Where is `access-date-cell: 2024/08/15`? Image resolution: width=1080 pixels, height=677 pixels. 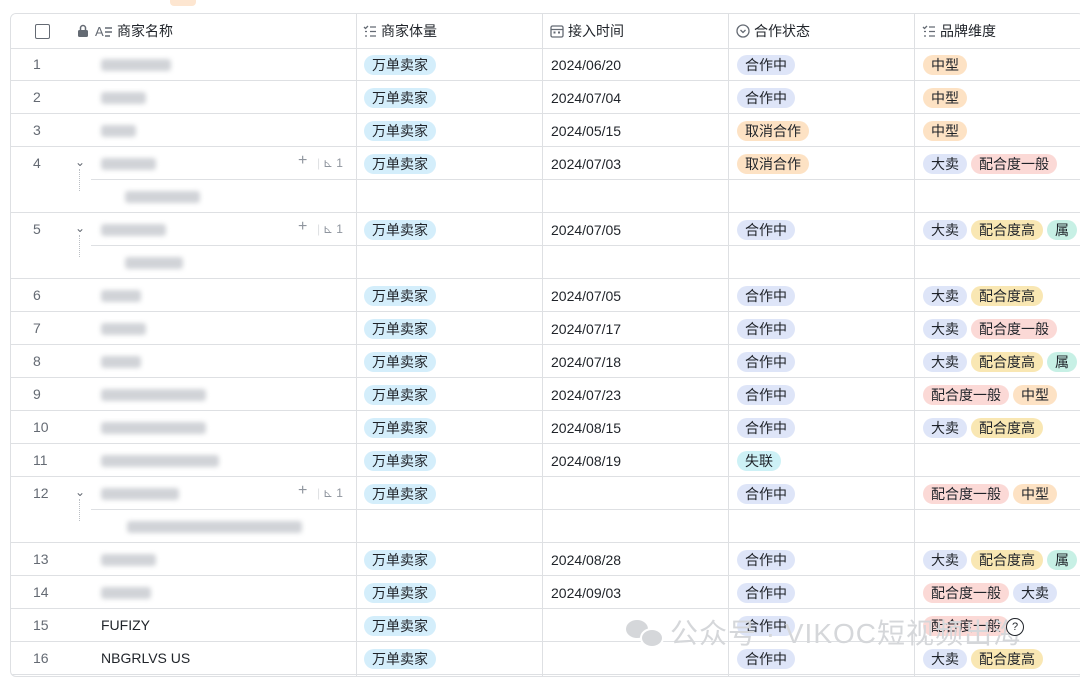 access-date-cell: 2024/08/15 is located at coordinates (586, 427).